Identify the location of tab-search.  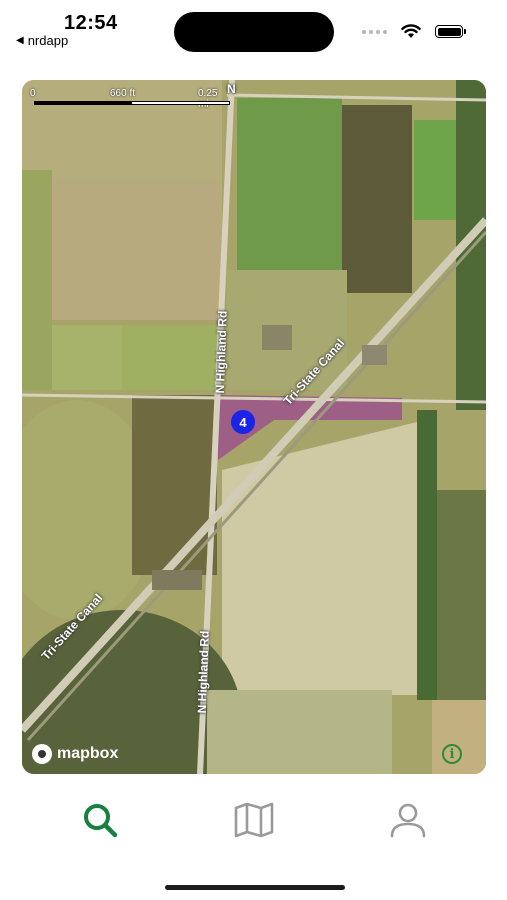
(100, 820).